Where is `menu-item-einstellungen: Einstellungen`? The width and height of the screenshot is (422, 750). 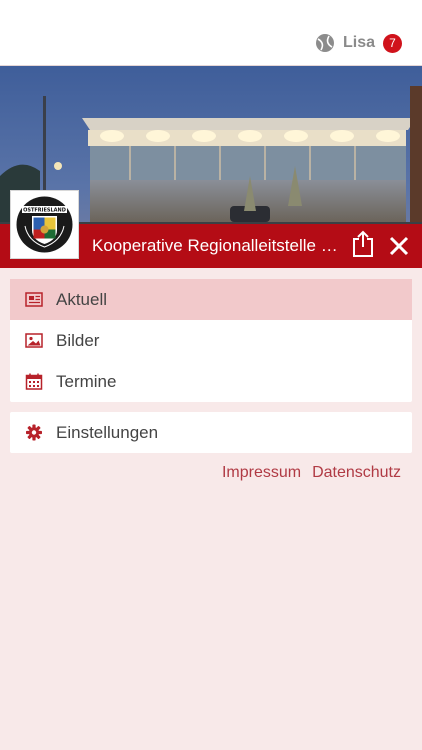 menu-item-einstellungen: Einstellungen is located at coordinates (211, 432).